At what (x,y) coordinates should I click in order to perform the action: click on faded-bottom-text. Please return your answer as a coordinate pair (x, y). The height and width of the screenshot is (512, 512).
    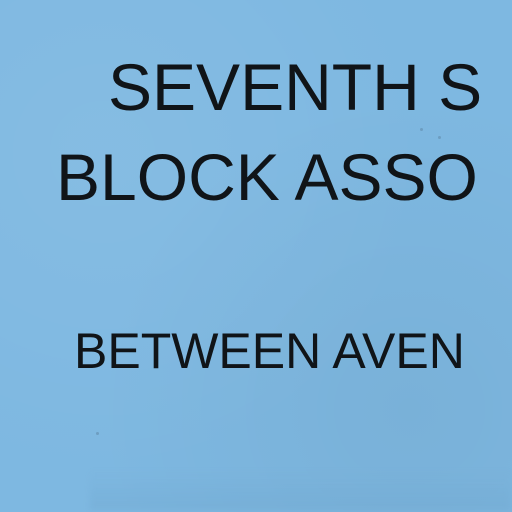
    Looking at the image, I should click on (300, 490).